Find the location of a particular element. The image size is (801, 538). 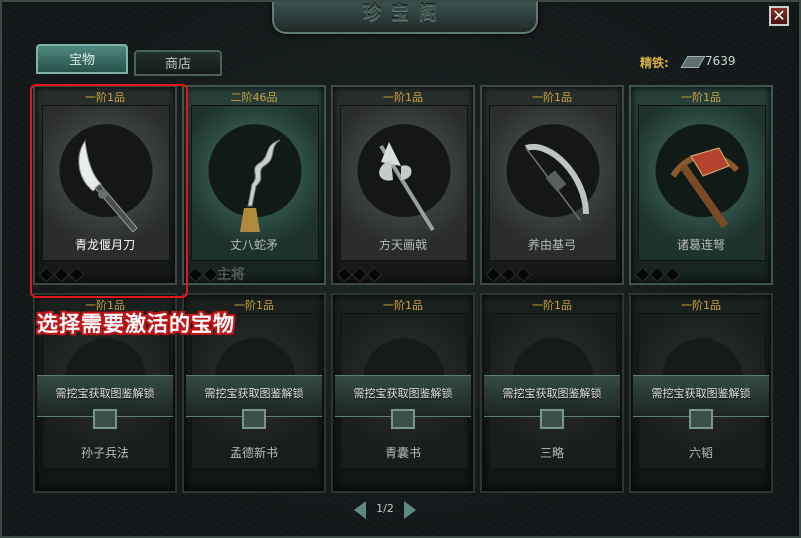

card-name: 诸葛连弩 is located at coordinates (700, 245).